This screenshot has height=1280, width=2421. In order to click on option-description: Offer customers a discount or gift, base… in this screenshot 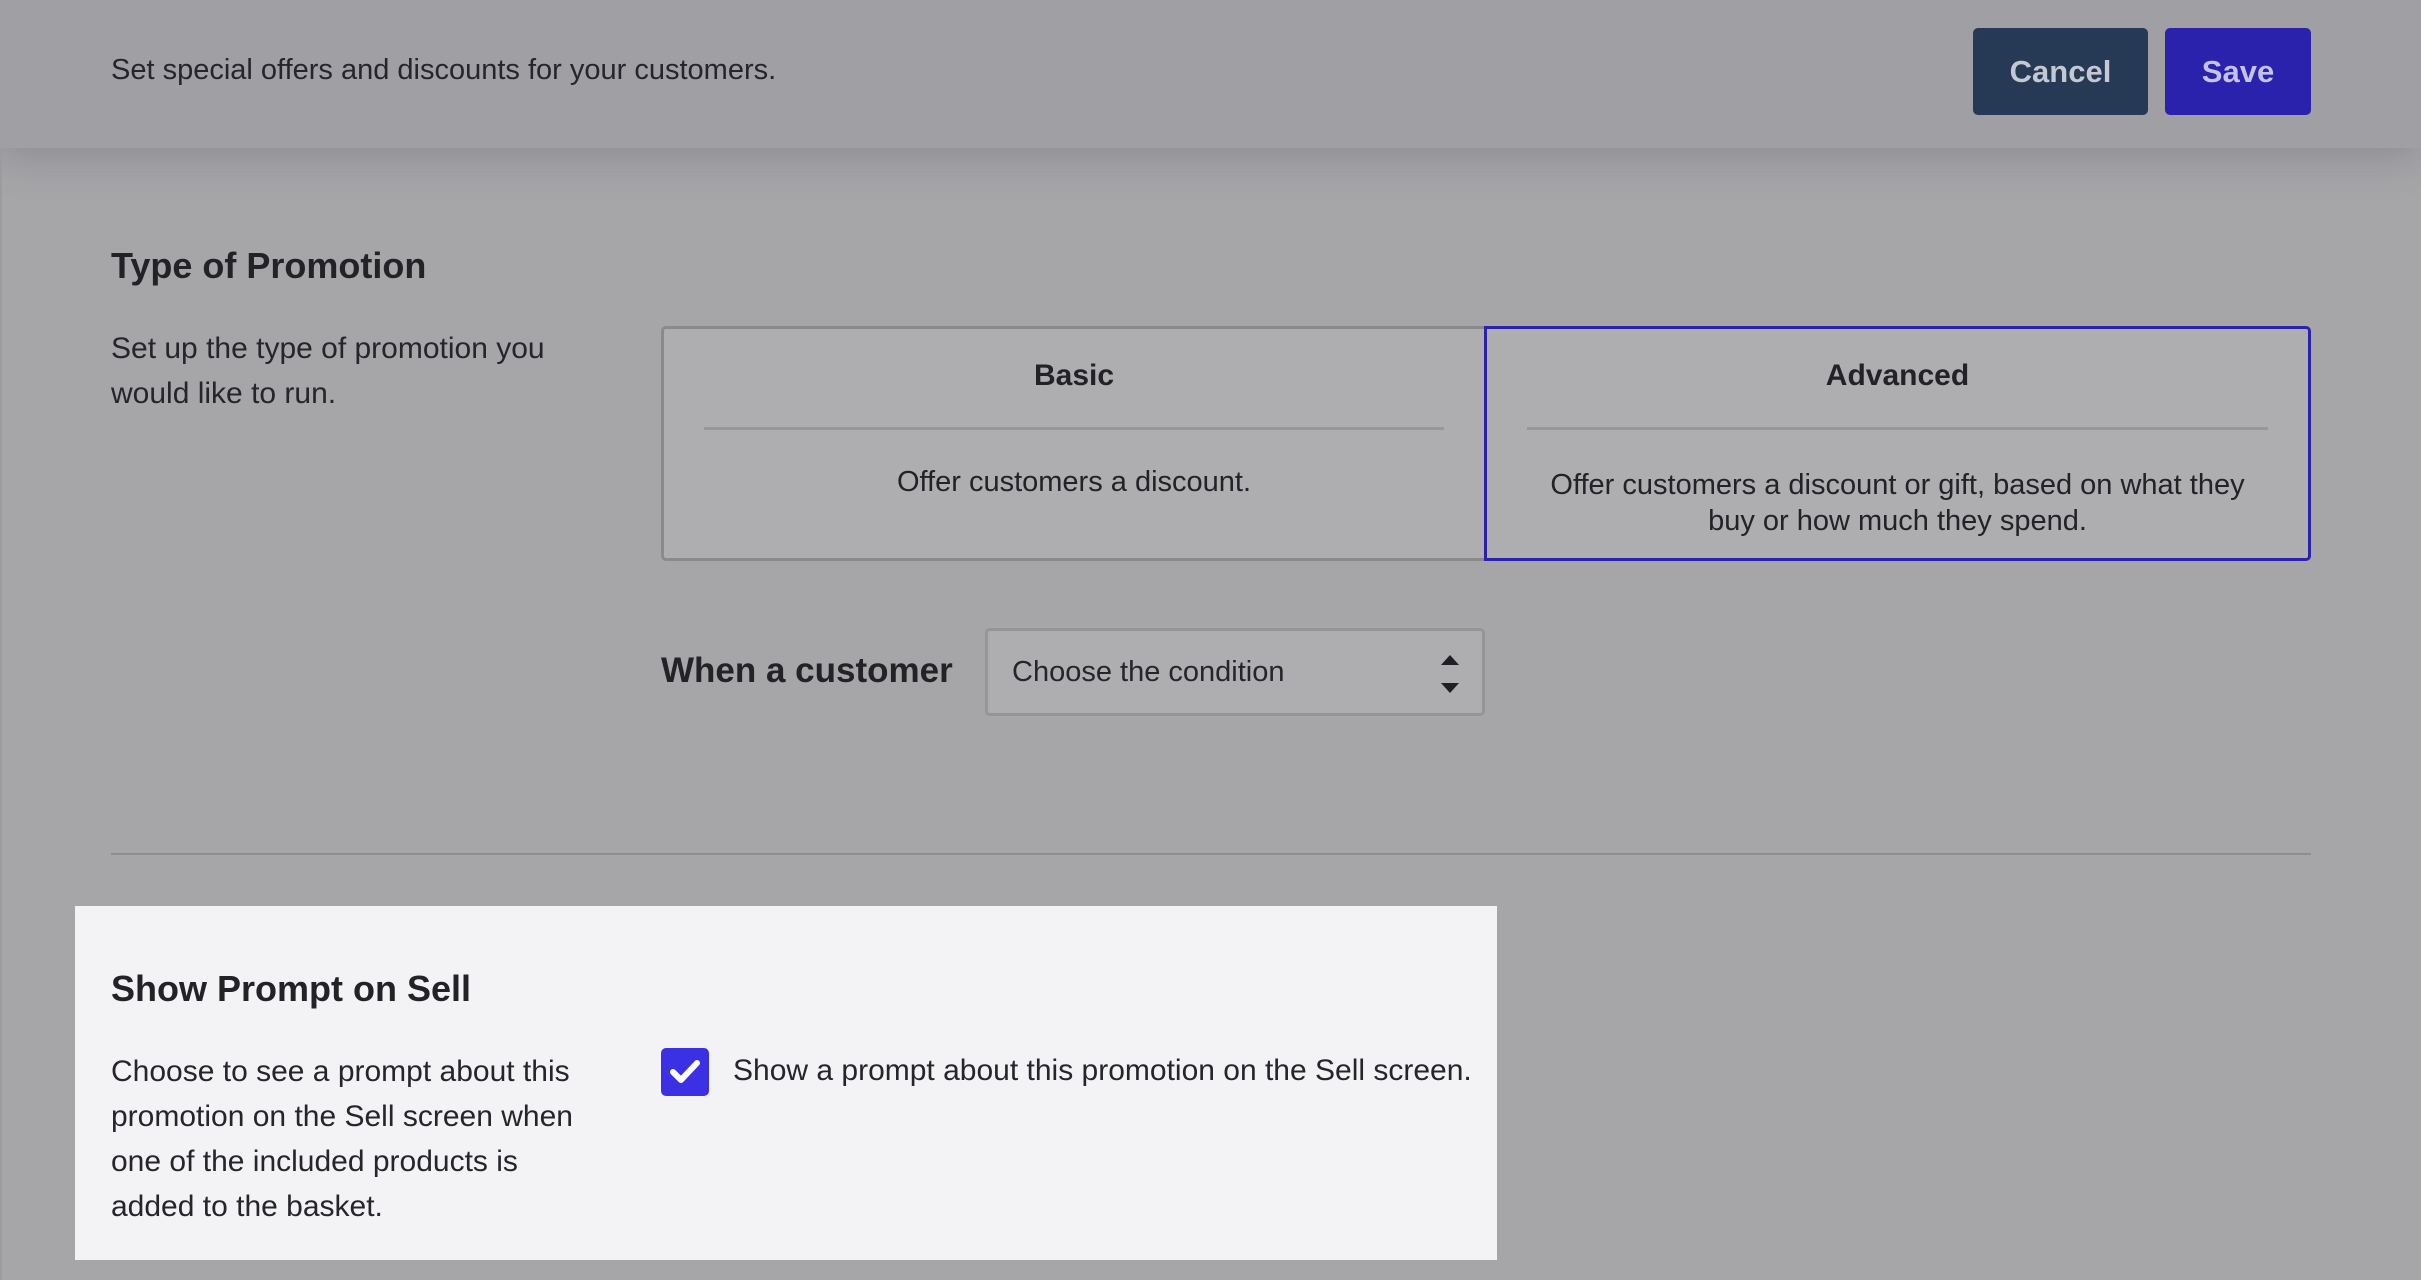, I will do `click(1897, 503)`.